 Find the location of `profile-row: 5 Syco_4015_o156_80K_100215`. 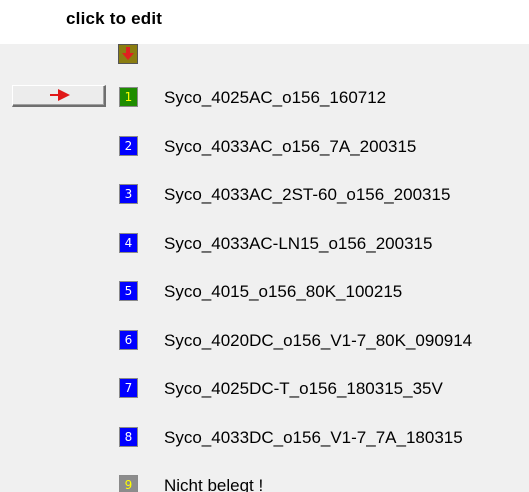

profile-row: 5 Syco_4015_o156_80K_100215 is located at coordinates (264, 291).